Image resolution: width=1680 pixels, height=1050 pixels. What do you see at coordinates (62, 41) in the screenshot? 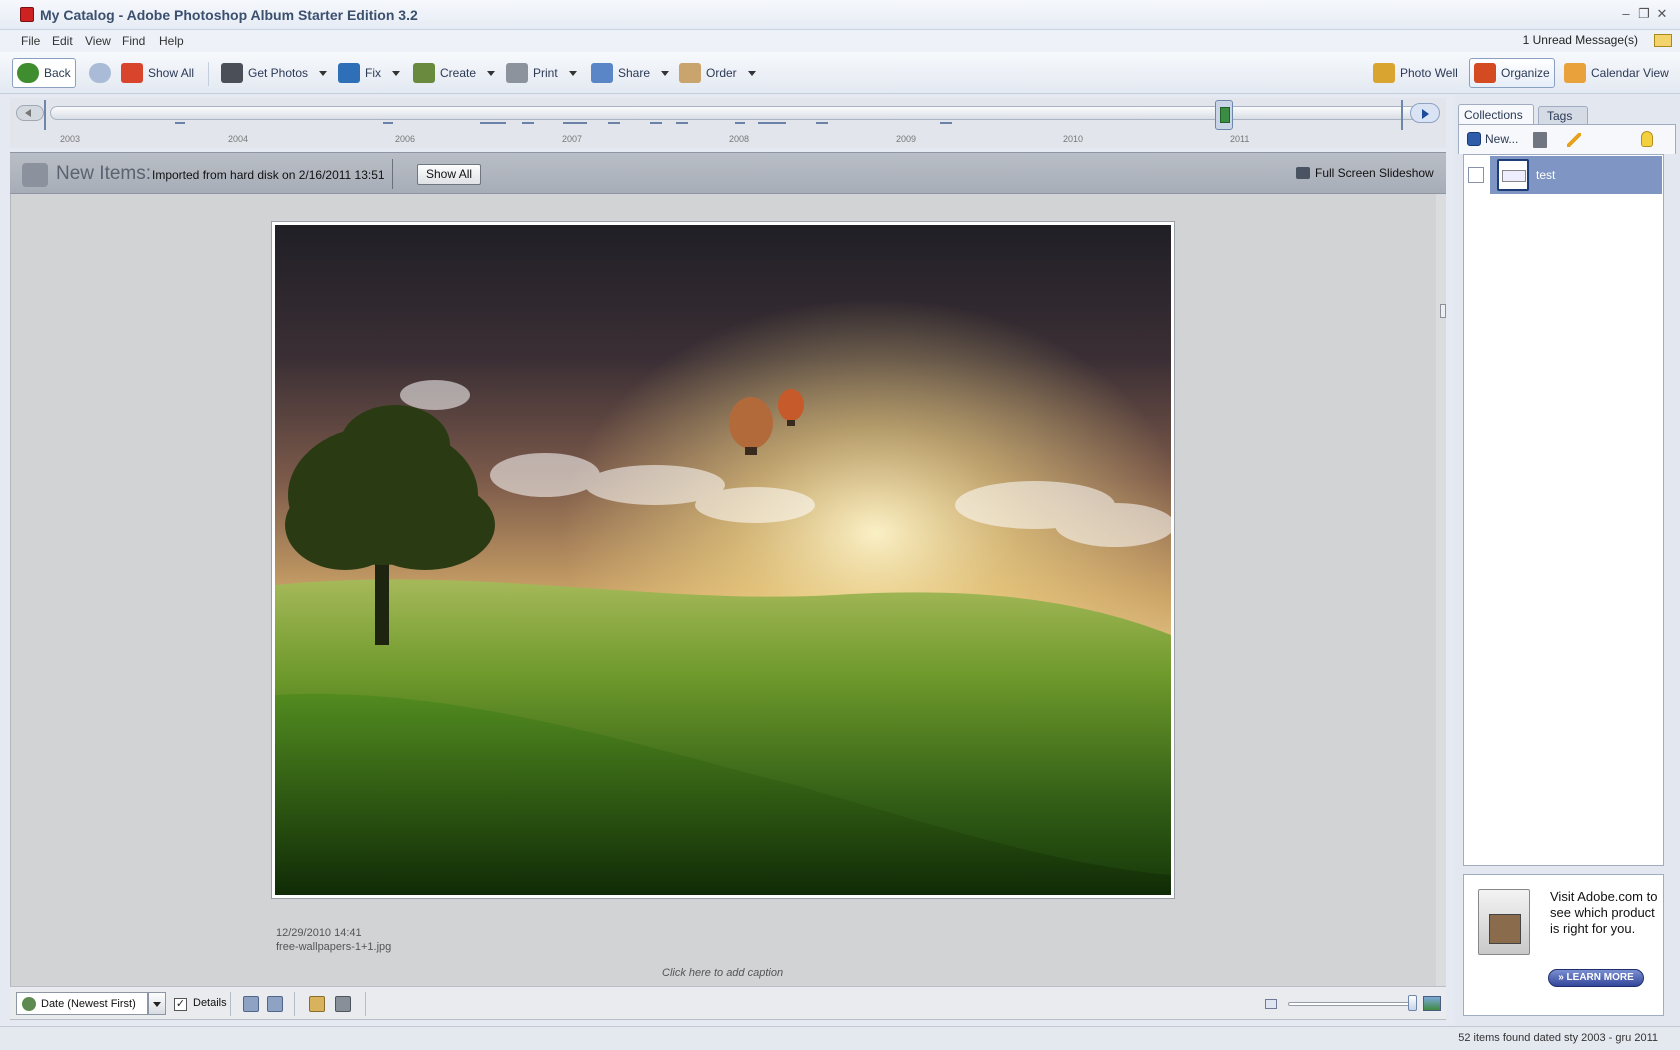
I see `menu-edit: Edit` at bounding box center [62, 41].